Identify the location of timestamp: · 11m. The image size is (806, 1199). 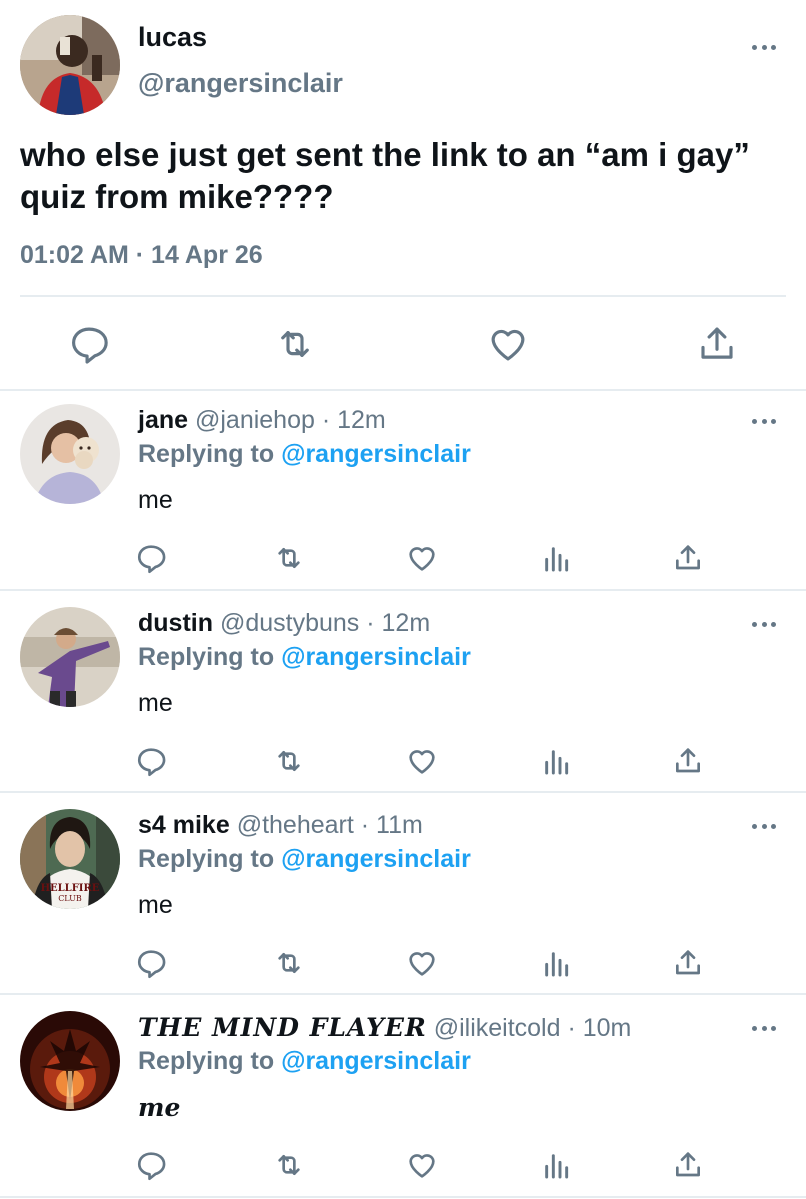
(388, 825).